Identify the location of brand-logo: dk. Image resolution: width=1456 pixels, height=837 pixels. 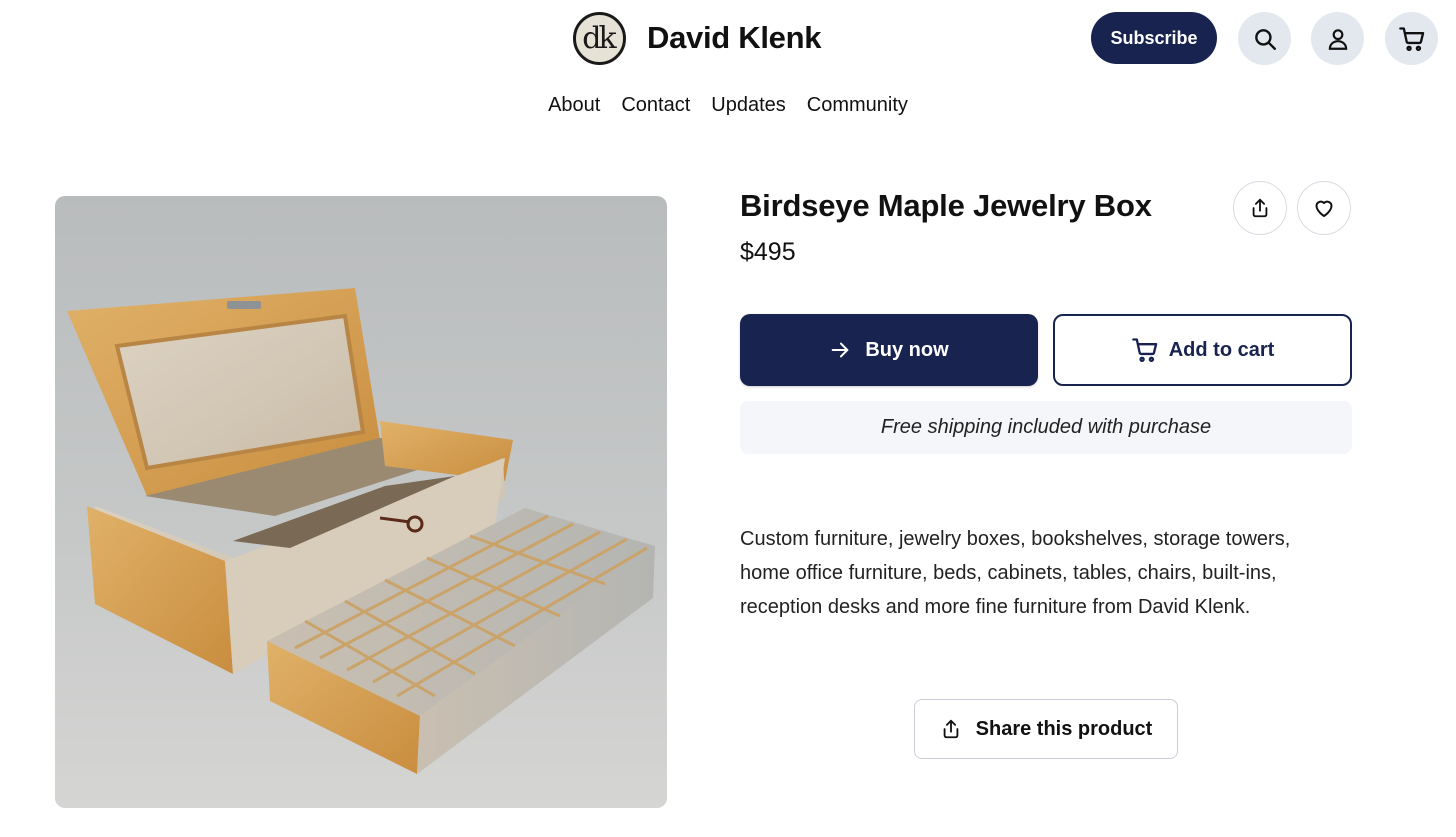
(599, 38).